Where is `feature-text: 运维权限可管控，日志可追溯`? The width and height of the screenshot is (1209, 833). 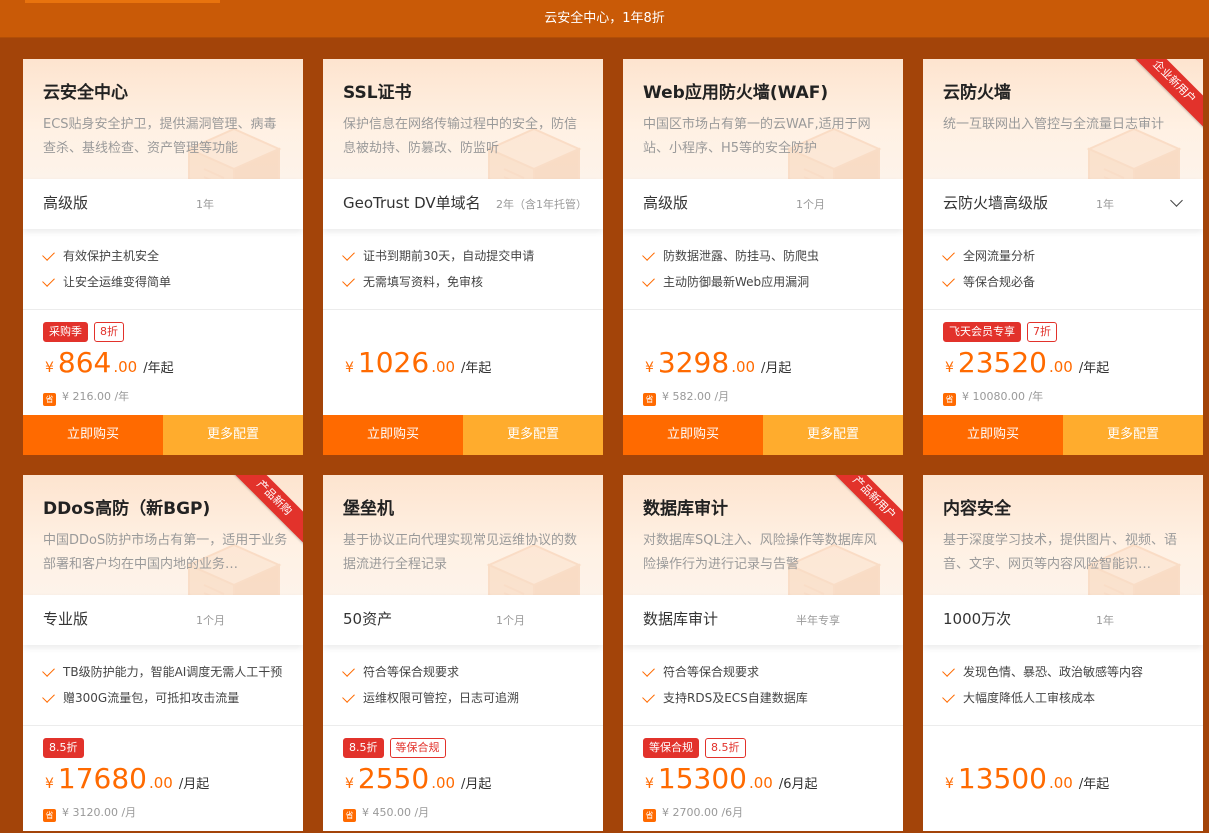
feature-text: 运维权限可管控，日志可追溯 is located at coordinates (441, 698).